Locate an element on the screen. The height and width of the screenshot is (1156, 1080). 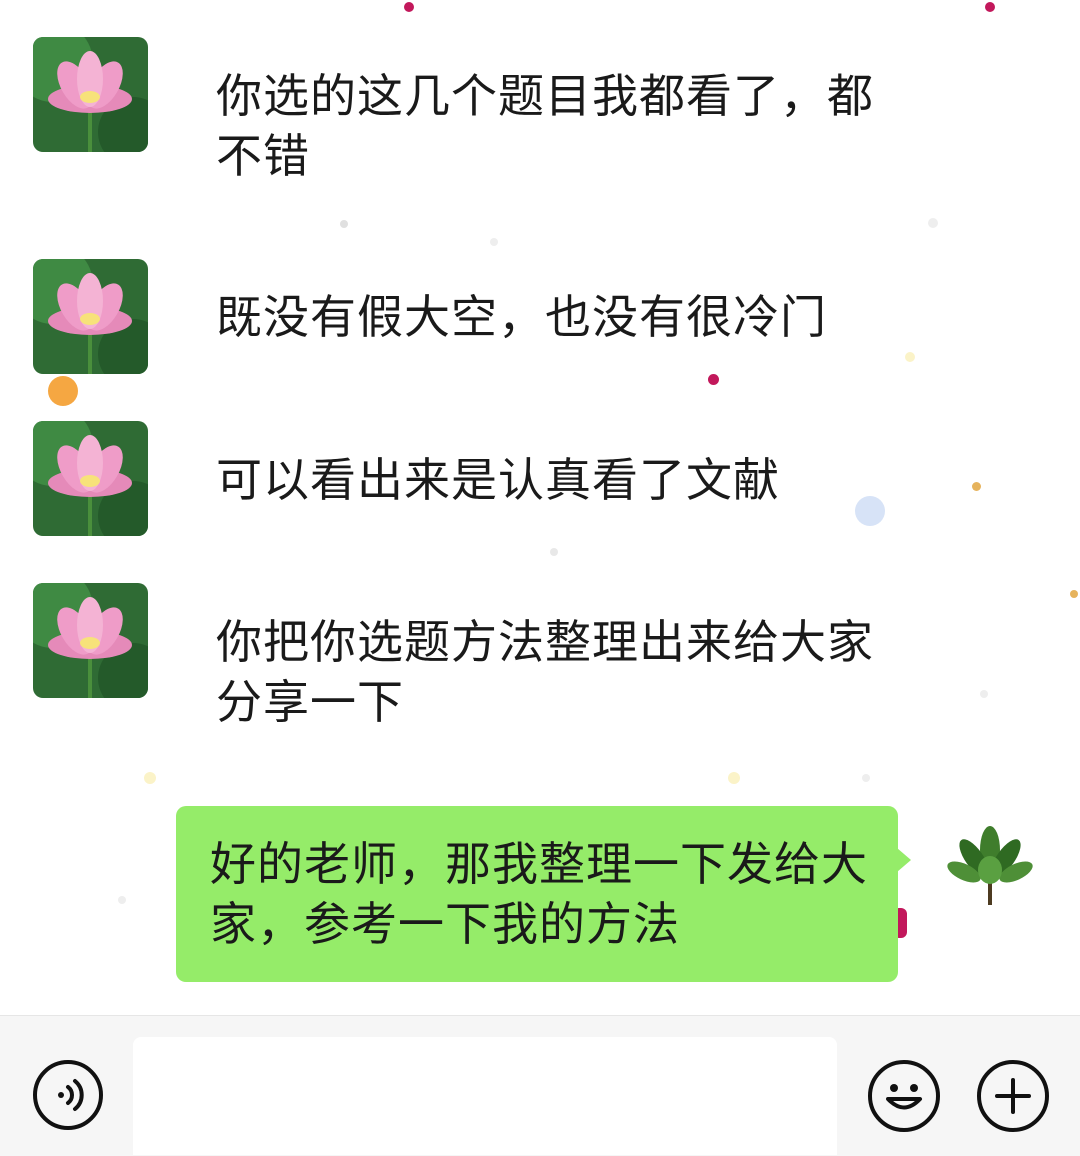
message-text: 可以看出来是认真看了文献 is located at coordinates (498, 480).